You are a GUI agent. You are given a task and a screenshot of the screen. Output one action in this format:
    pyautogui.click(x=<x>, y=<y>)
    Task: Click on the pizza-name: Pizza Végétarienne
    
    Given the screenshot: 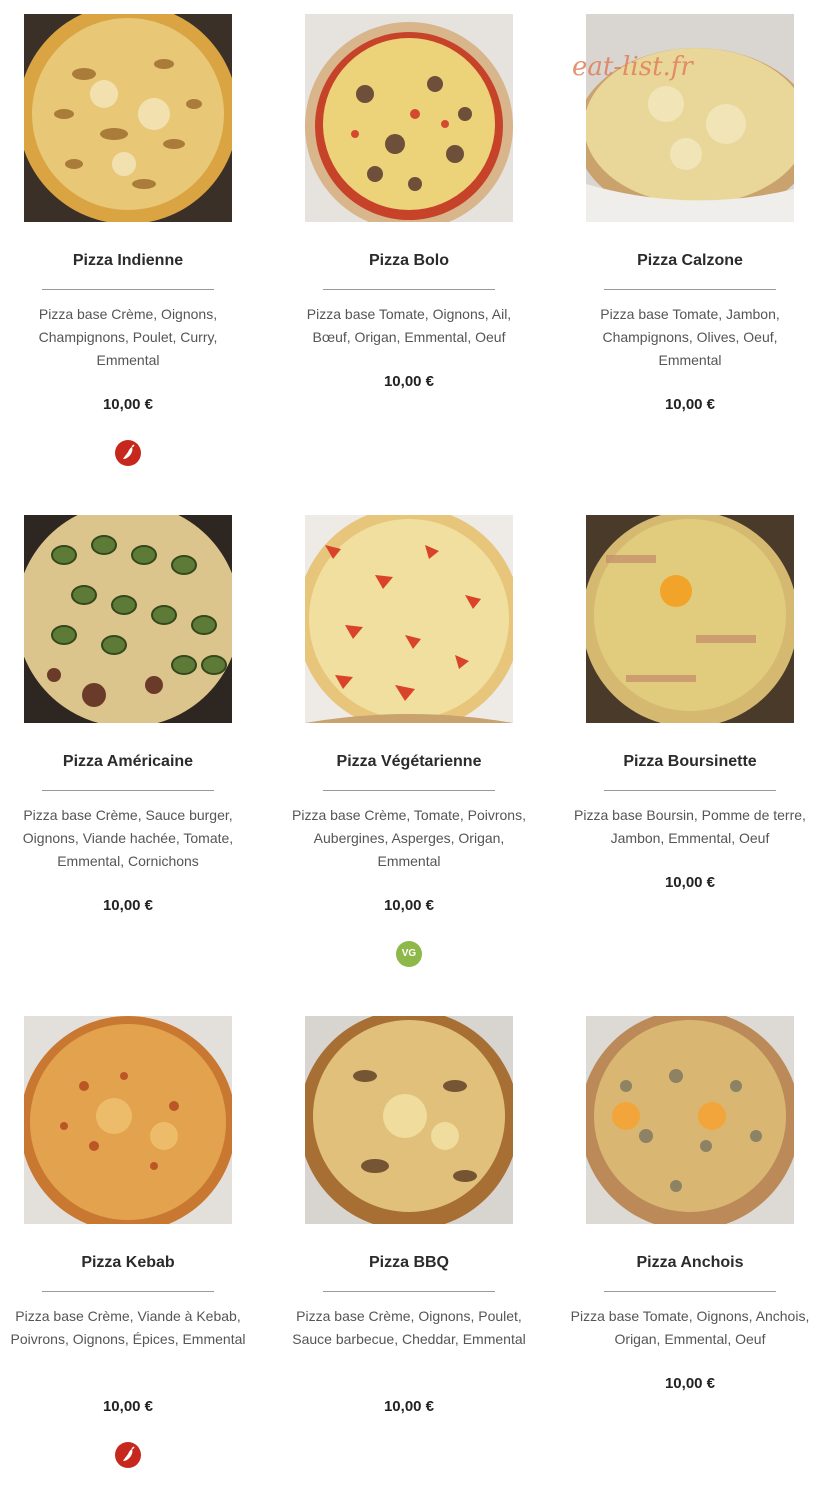 What is the action you would take?
    pyautogui.click(x=409, y=761)
    